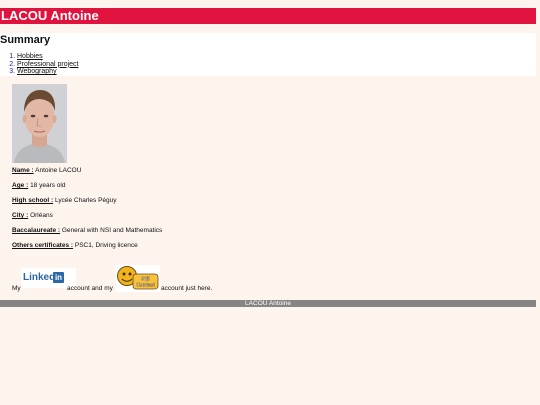  Describe the element at coordinates (33, 200) in the screenshot. I see `high-school-label: High school :` at that location.